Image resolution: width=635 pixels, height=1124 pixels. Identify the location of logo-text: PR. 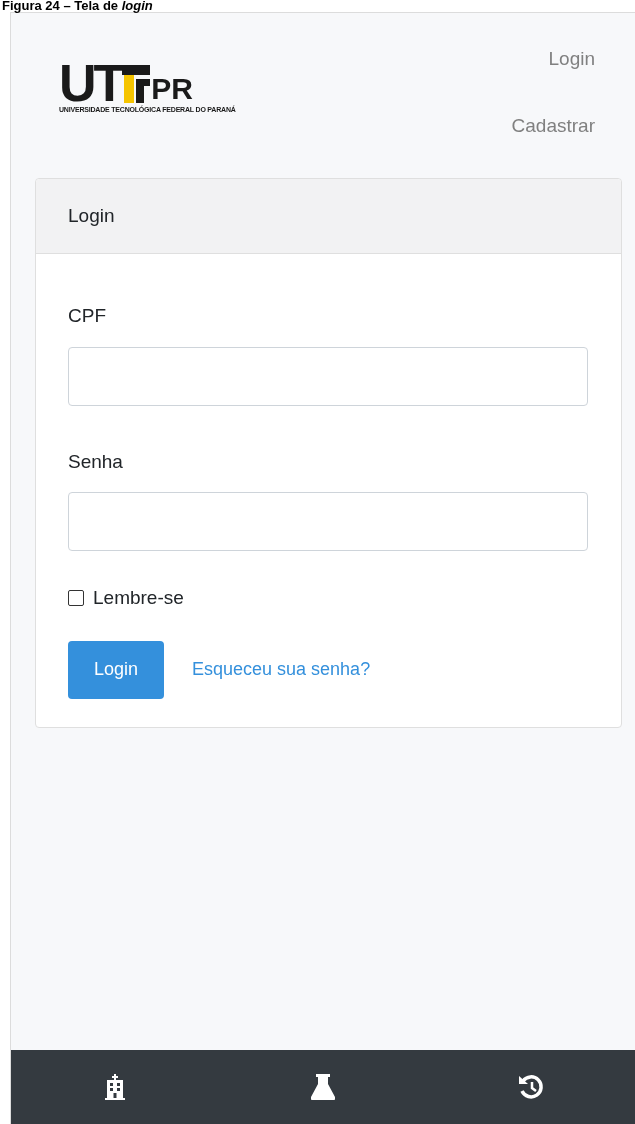
(172, 89).